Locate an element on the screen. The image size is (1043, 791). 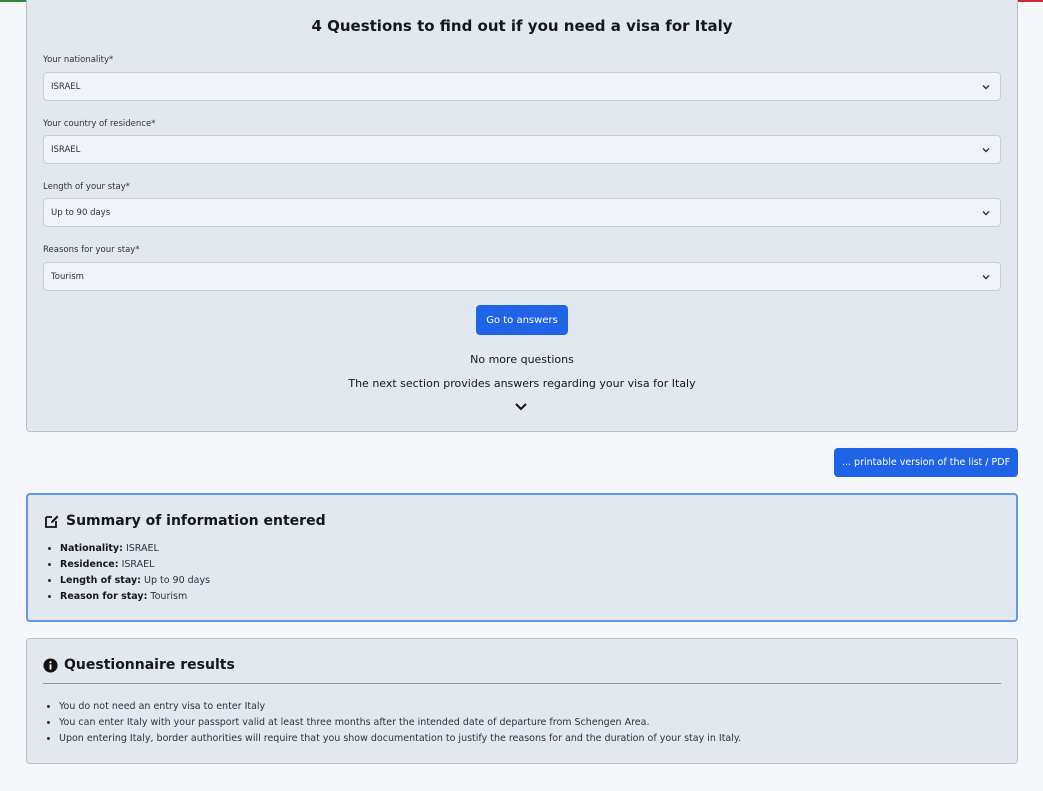
nationality-value: ISRAEL is located at coordinates (66, 86).